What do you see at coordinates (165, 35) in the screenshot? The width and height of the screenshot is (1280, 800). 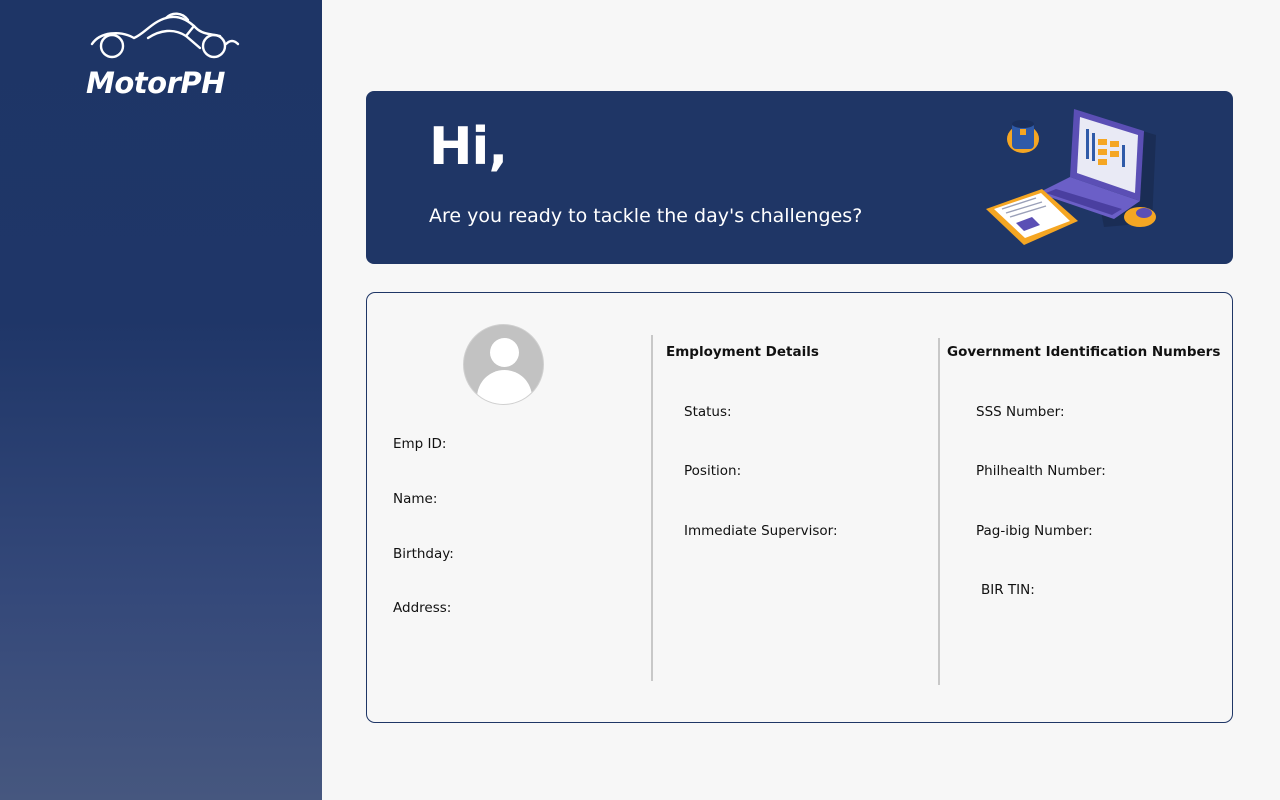 I see `motorcycle-icon` at bounding box center [165, 35].